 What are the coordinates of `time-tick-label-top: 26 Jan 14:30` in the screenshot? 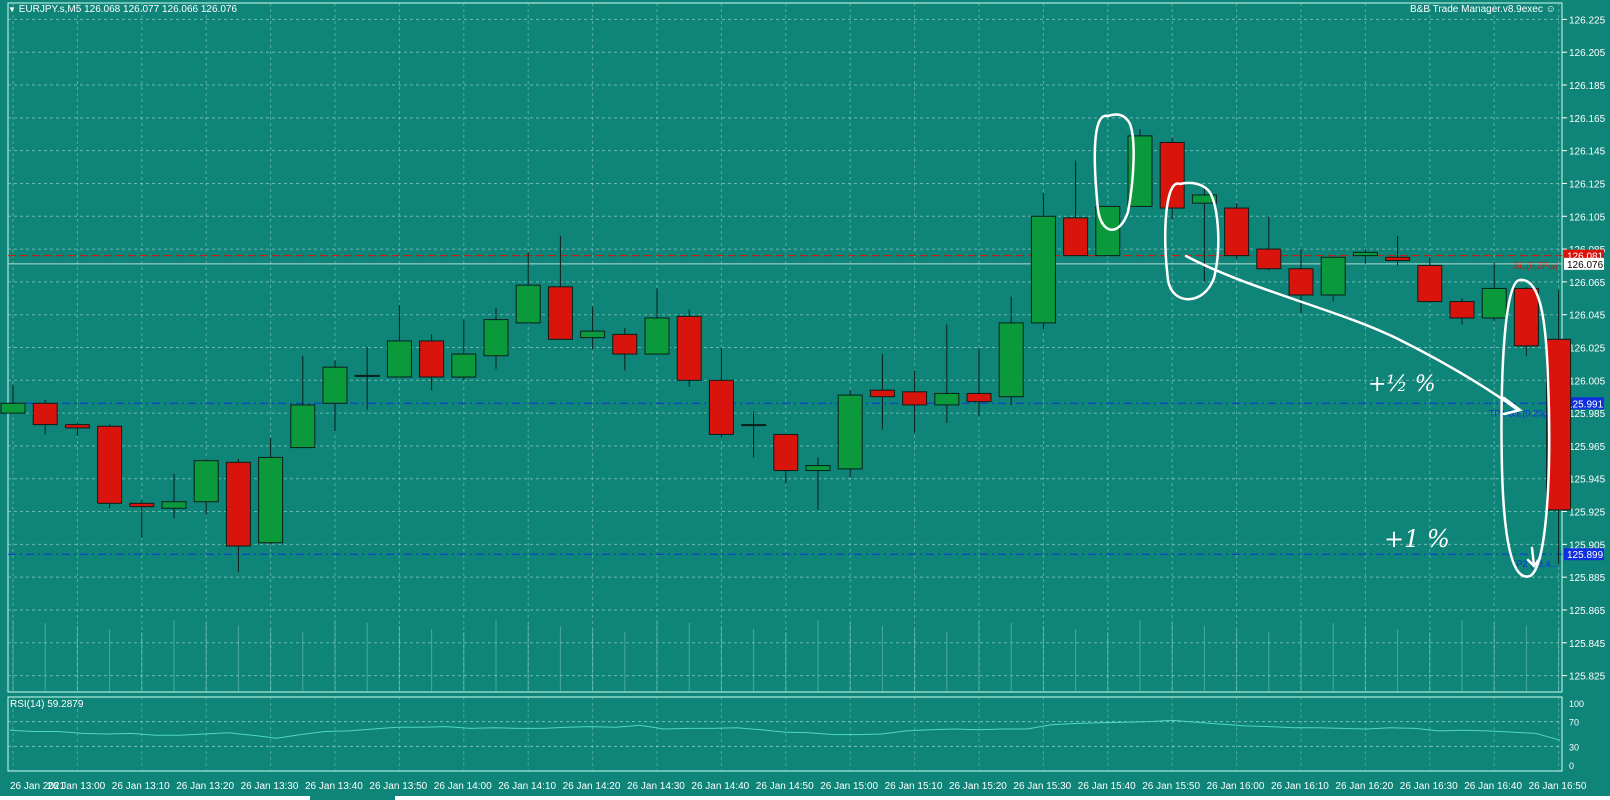 It's located at (656, 786).